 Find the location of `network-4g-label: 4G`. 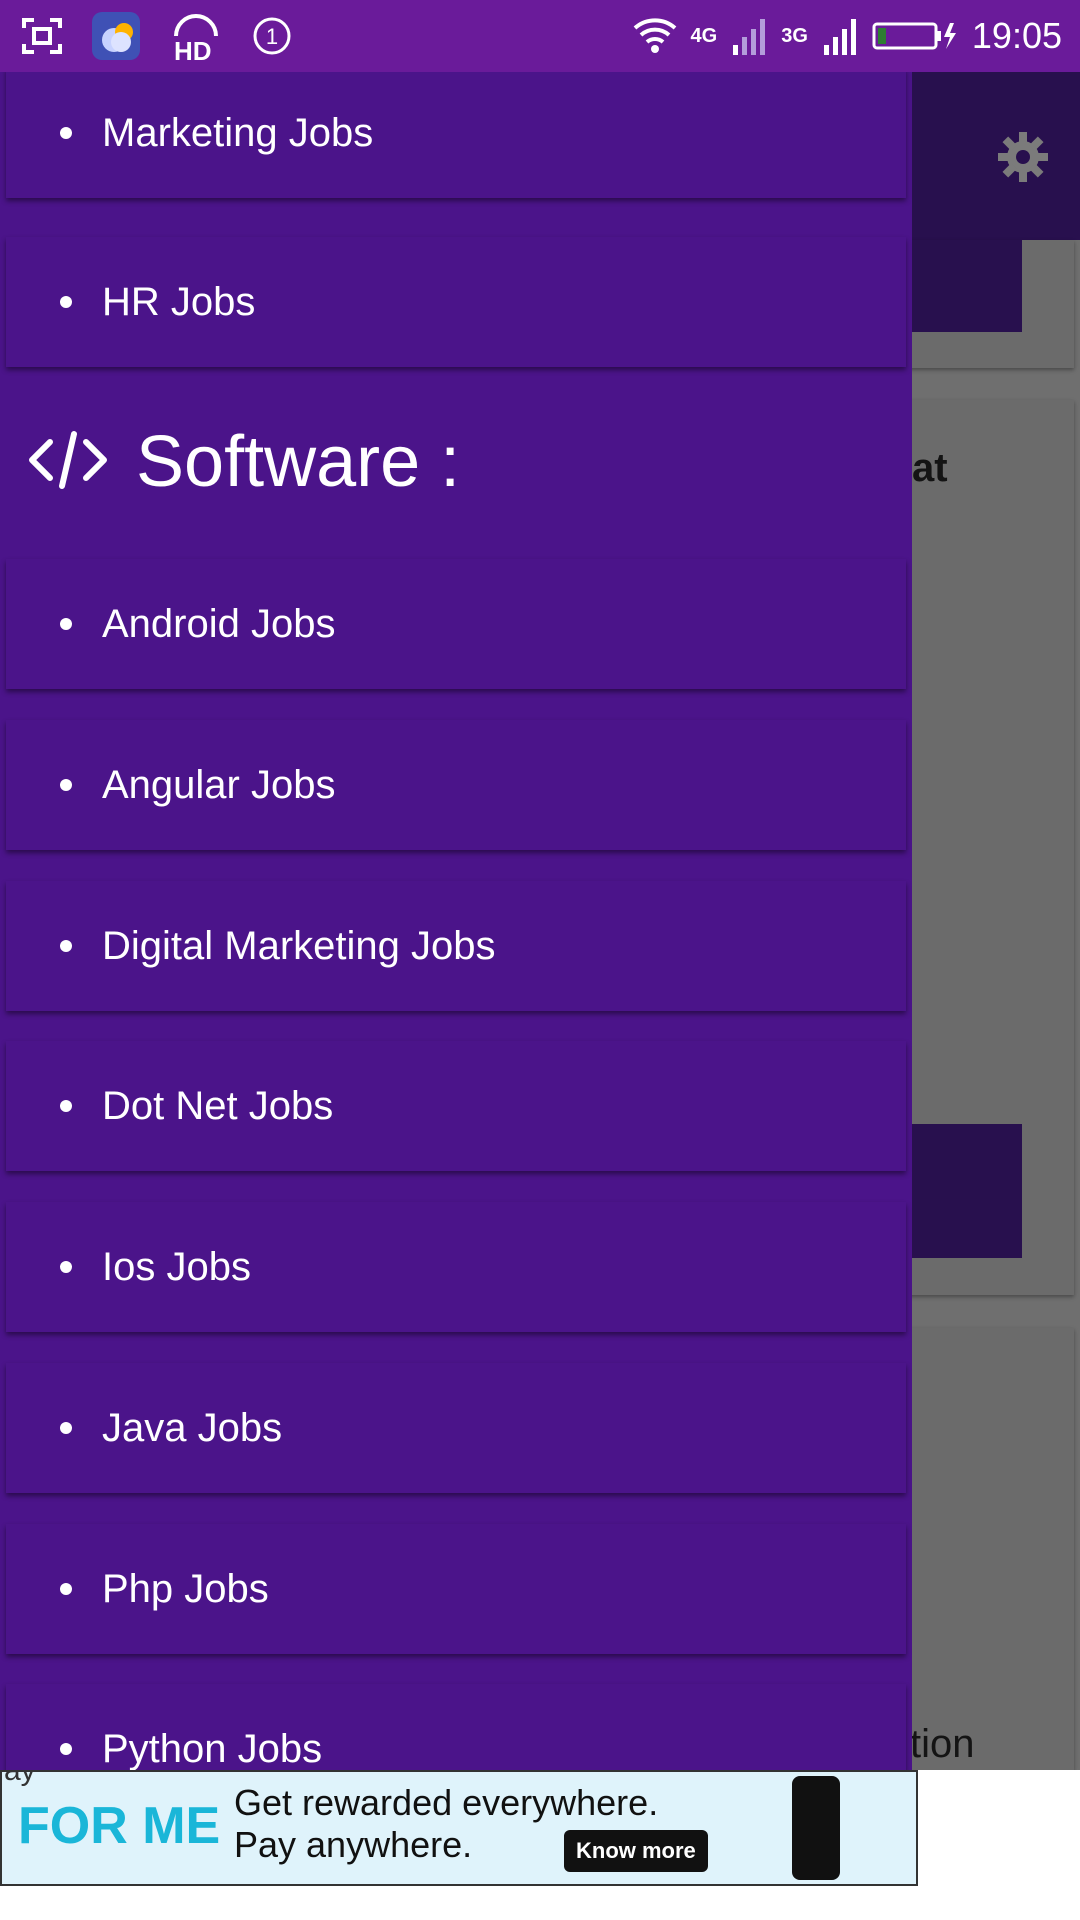

network-4g-label: 4G is located at coordinates (704, 35).